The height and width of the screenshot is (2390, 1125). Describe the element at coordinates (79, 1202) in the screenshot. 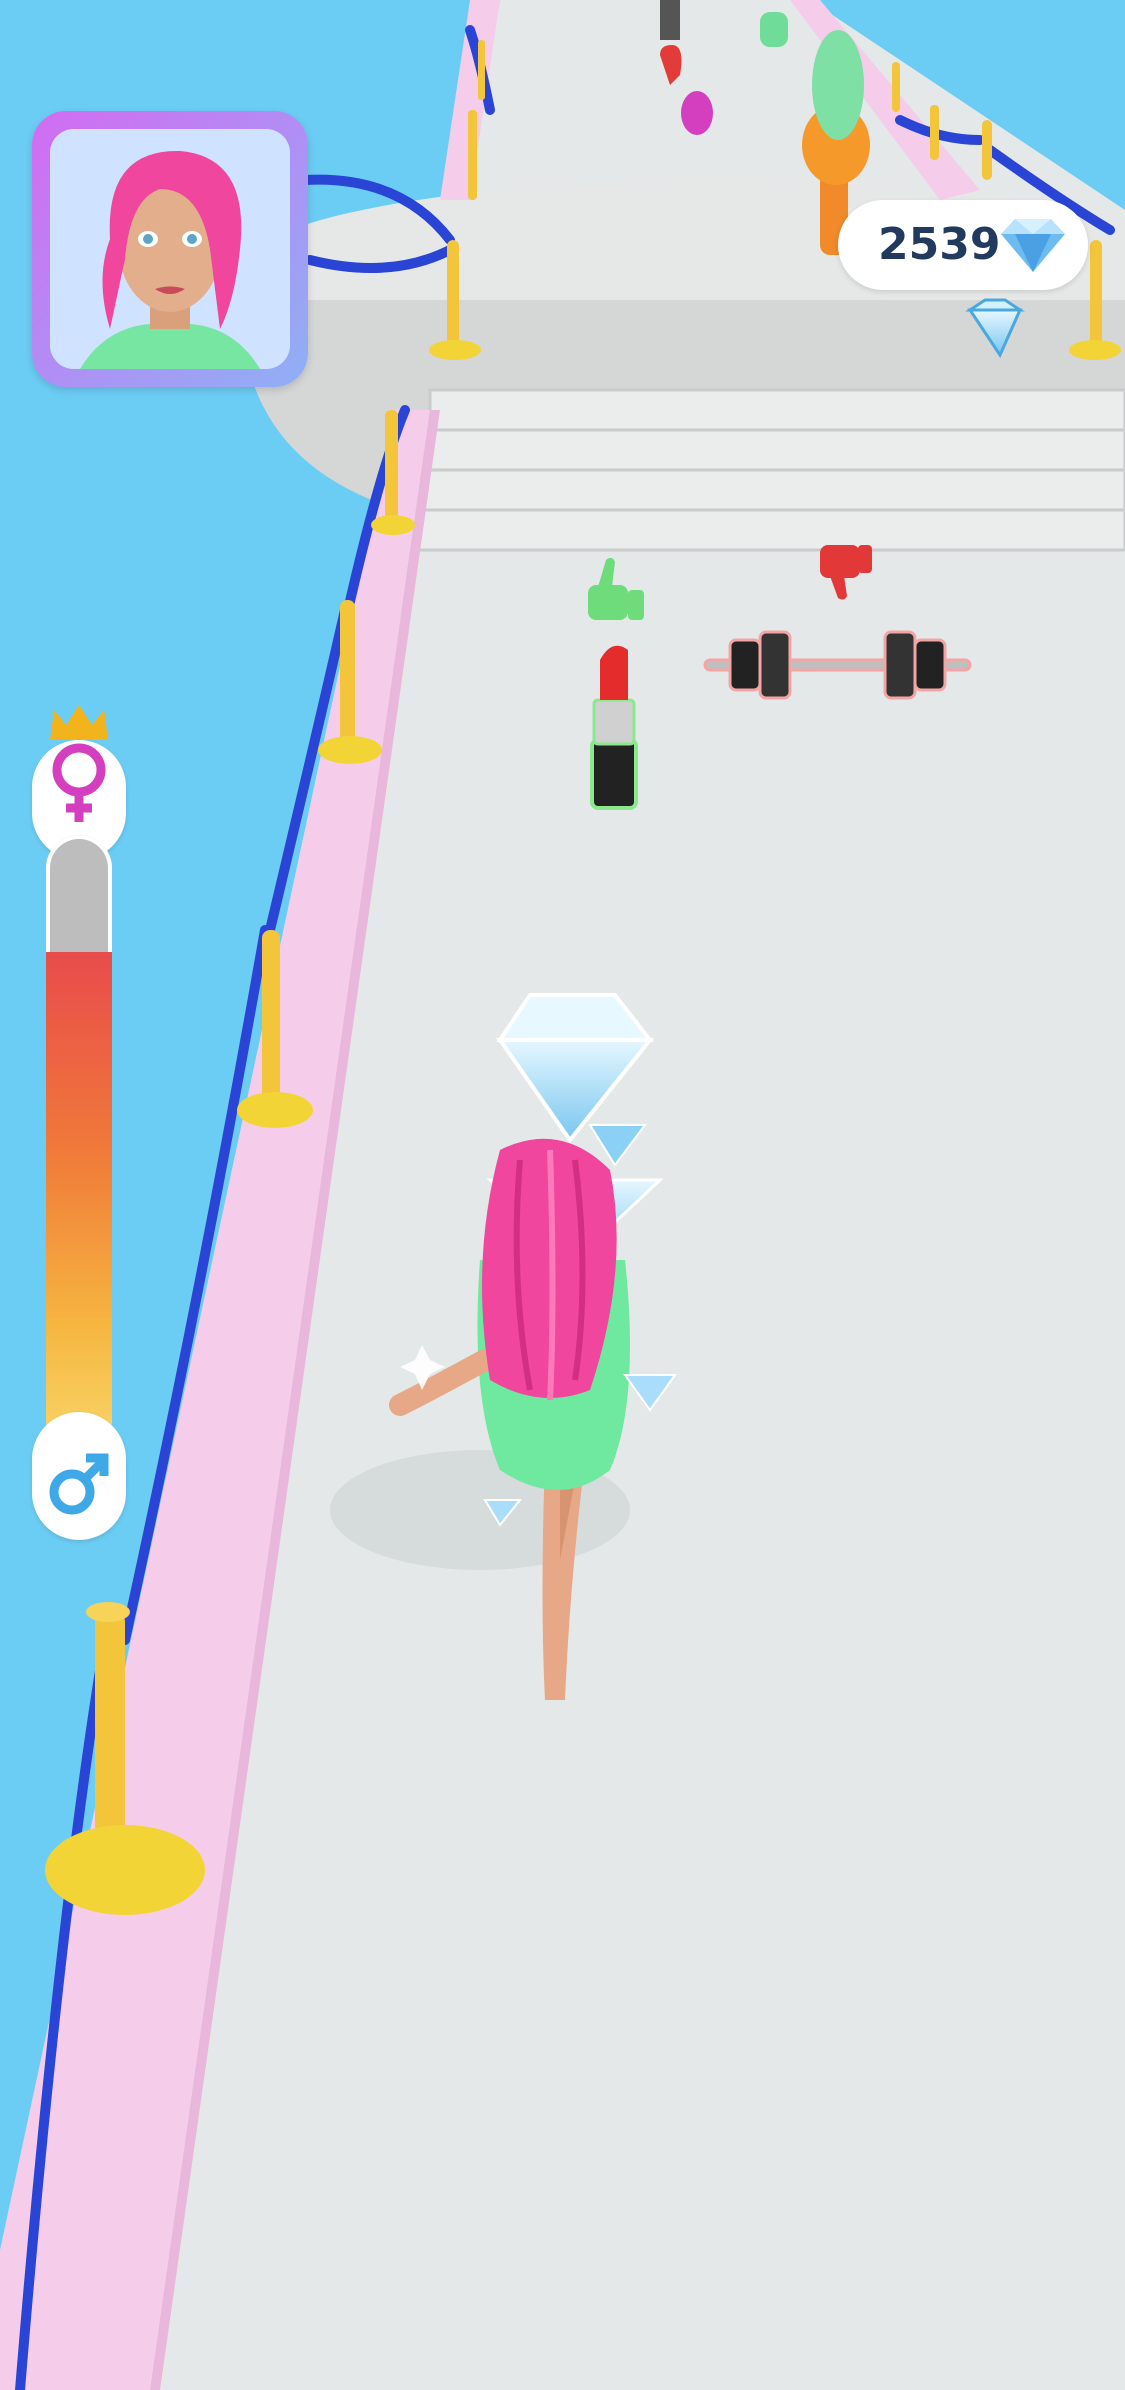

I see `meter-fill` at that location.